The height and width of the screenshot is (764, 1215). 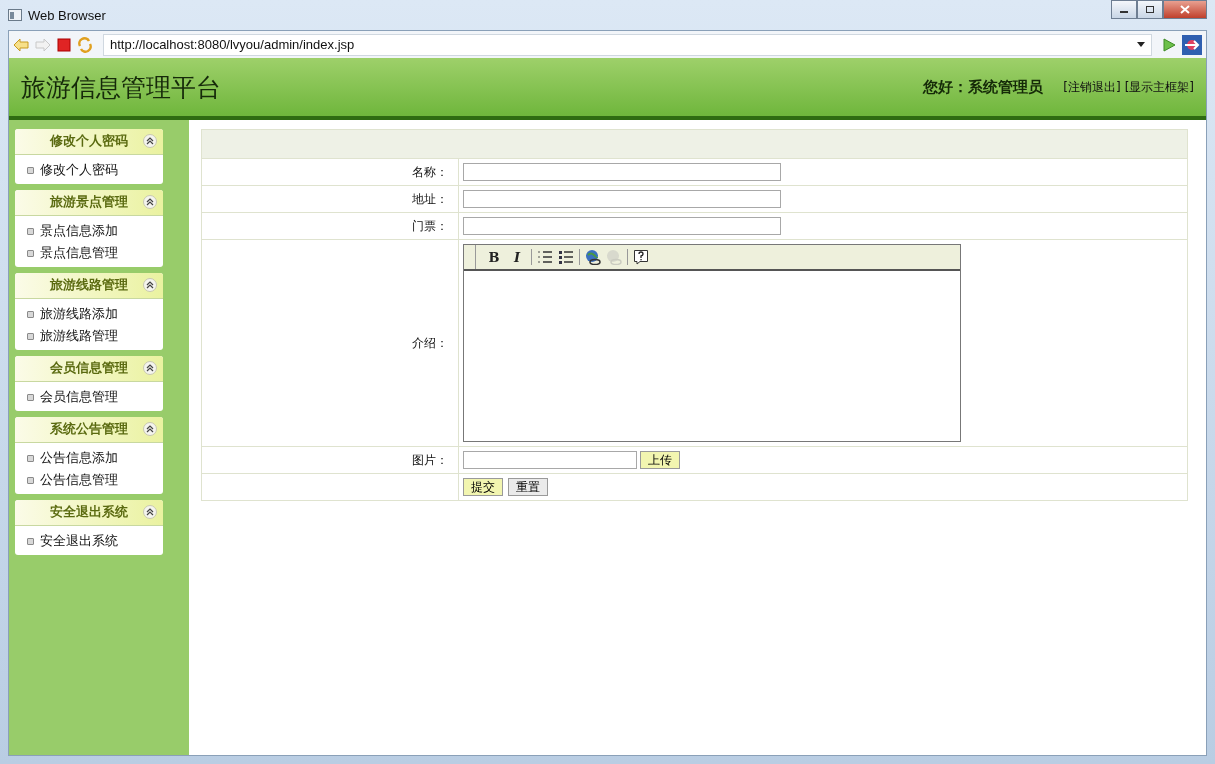 What do you see at coordinates (566, 257) in the screenshot?
I see `bullet-list-icon` at bounding box center [566, 257].